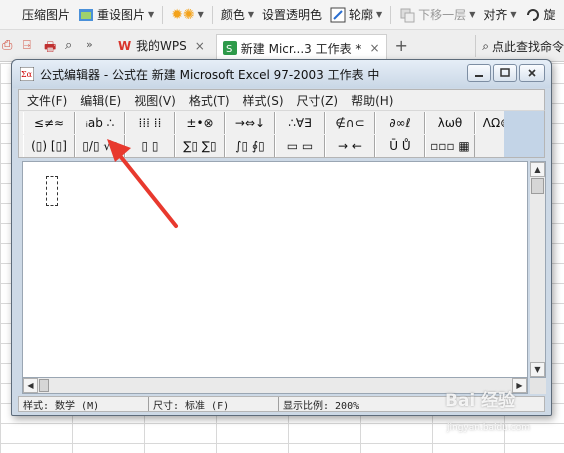  I want to click on align-button: 对齐 ▼, so click(499, 15).